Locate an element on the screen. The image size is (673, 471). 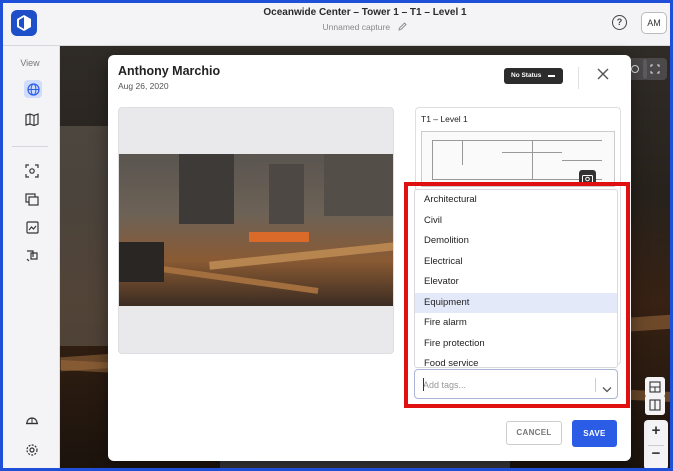
image-icon is located at coordinates (32, 227).